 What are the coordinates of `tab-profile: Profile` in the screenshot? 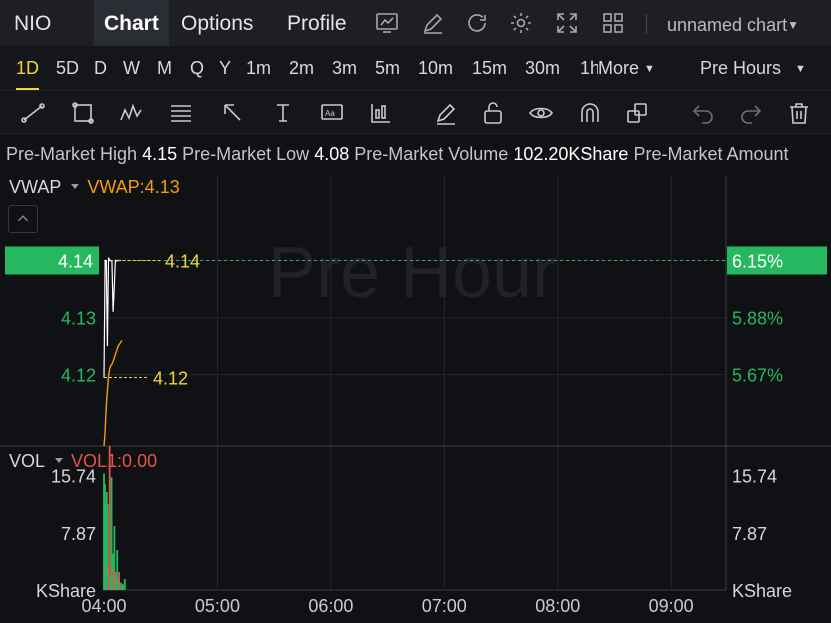 It's located at (317, 23).